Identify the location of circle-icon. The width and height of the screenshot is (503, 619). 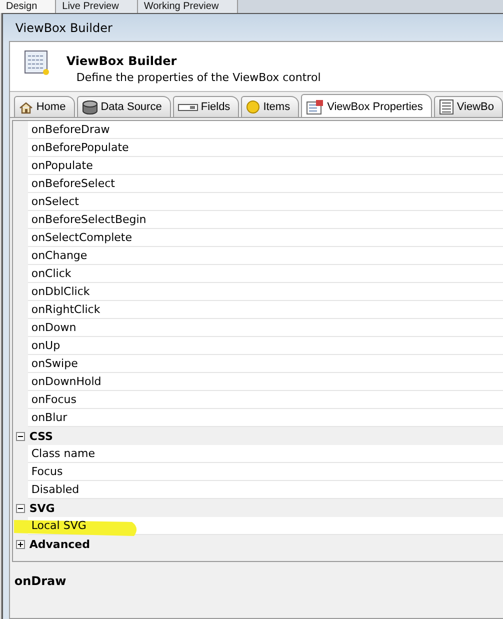
(253, 107).